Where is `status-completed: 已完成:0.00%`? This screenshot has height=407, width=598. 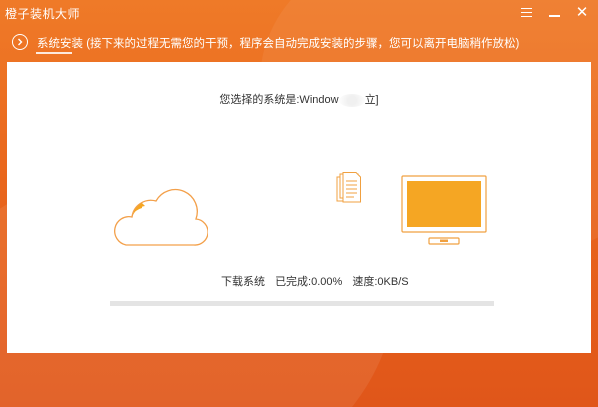 status-completed: 已完成:0.00% is located at coordinates (309, 282).